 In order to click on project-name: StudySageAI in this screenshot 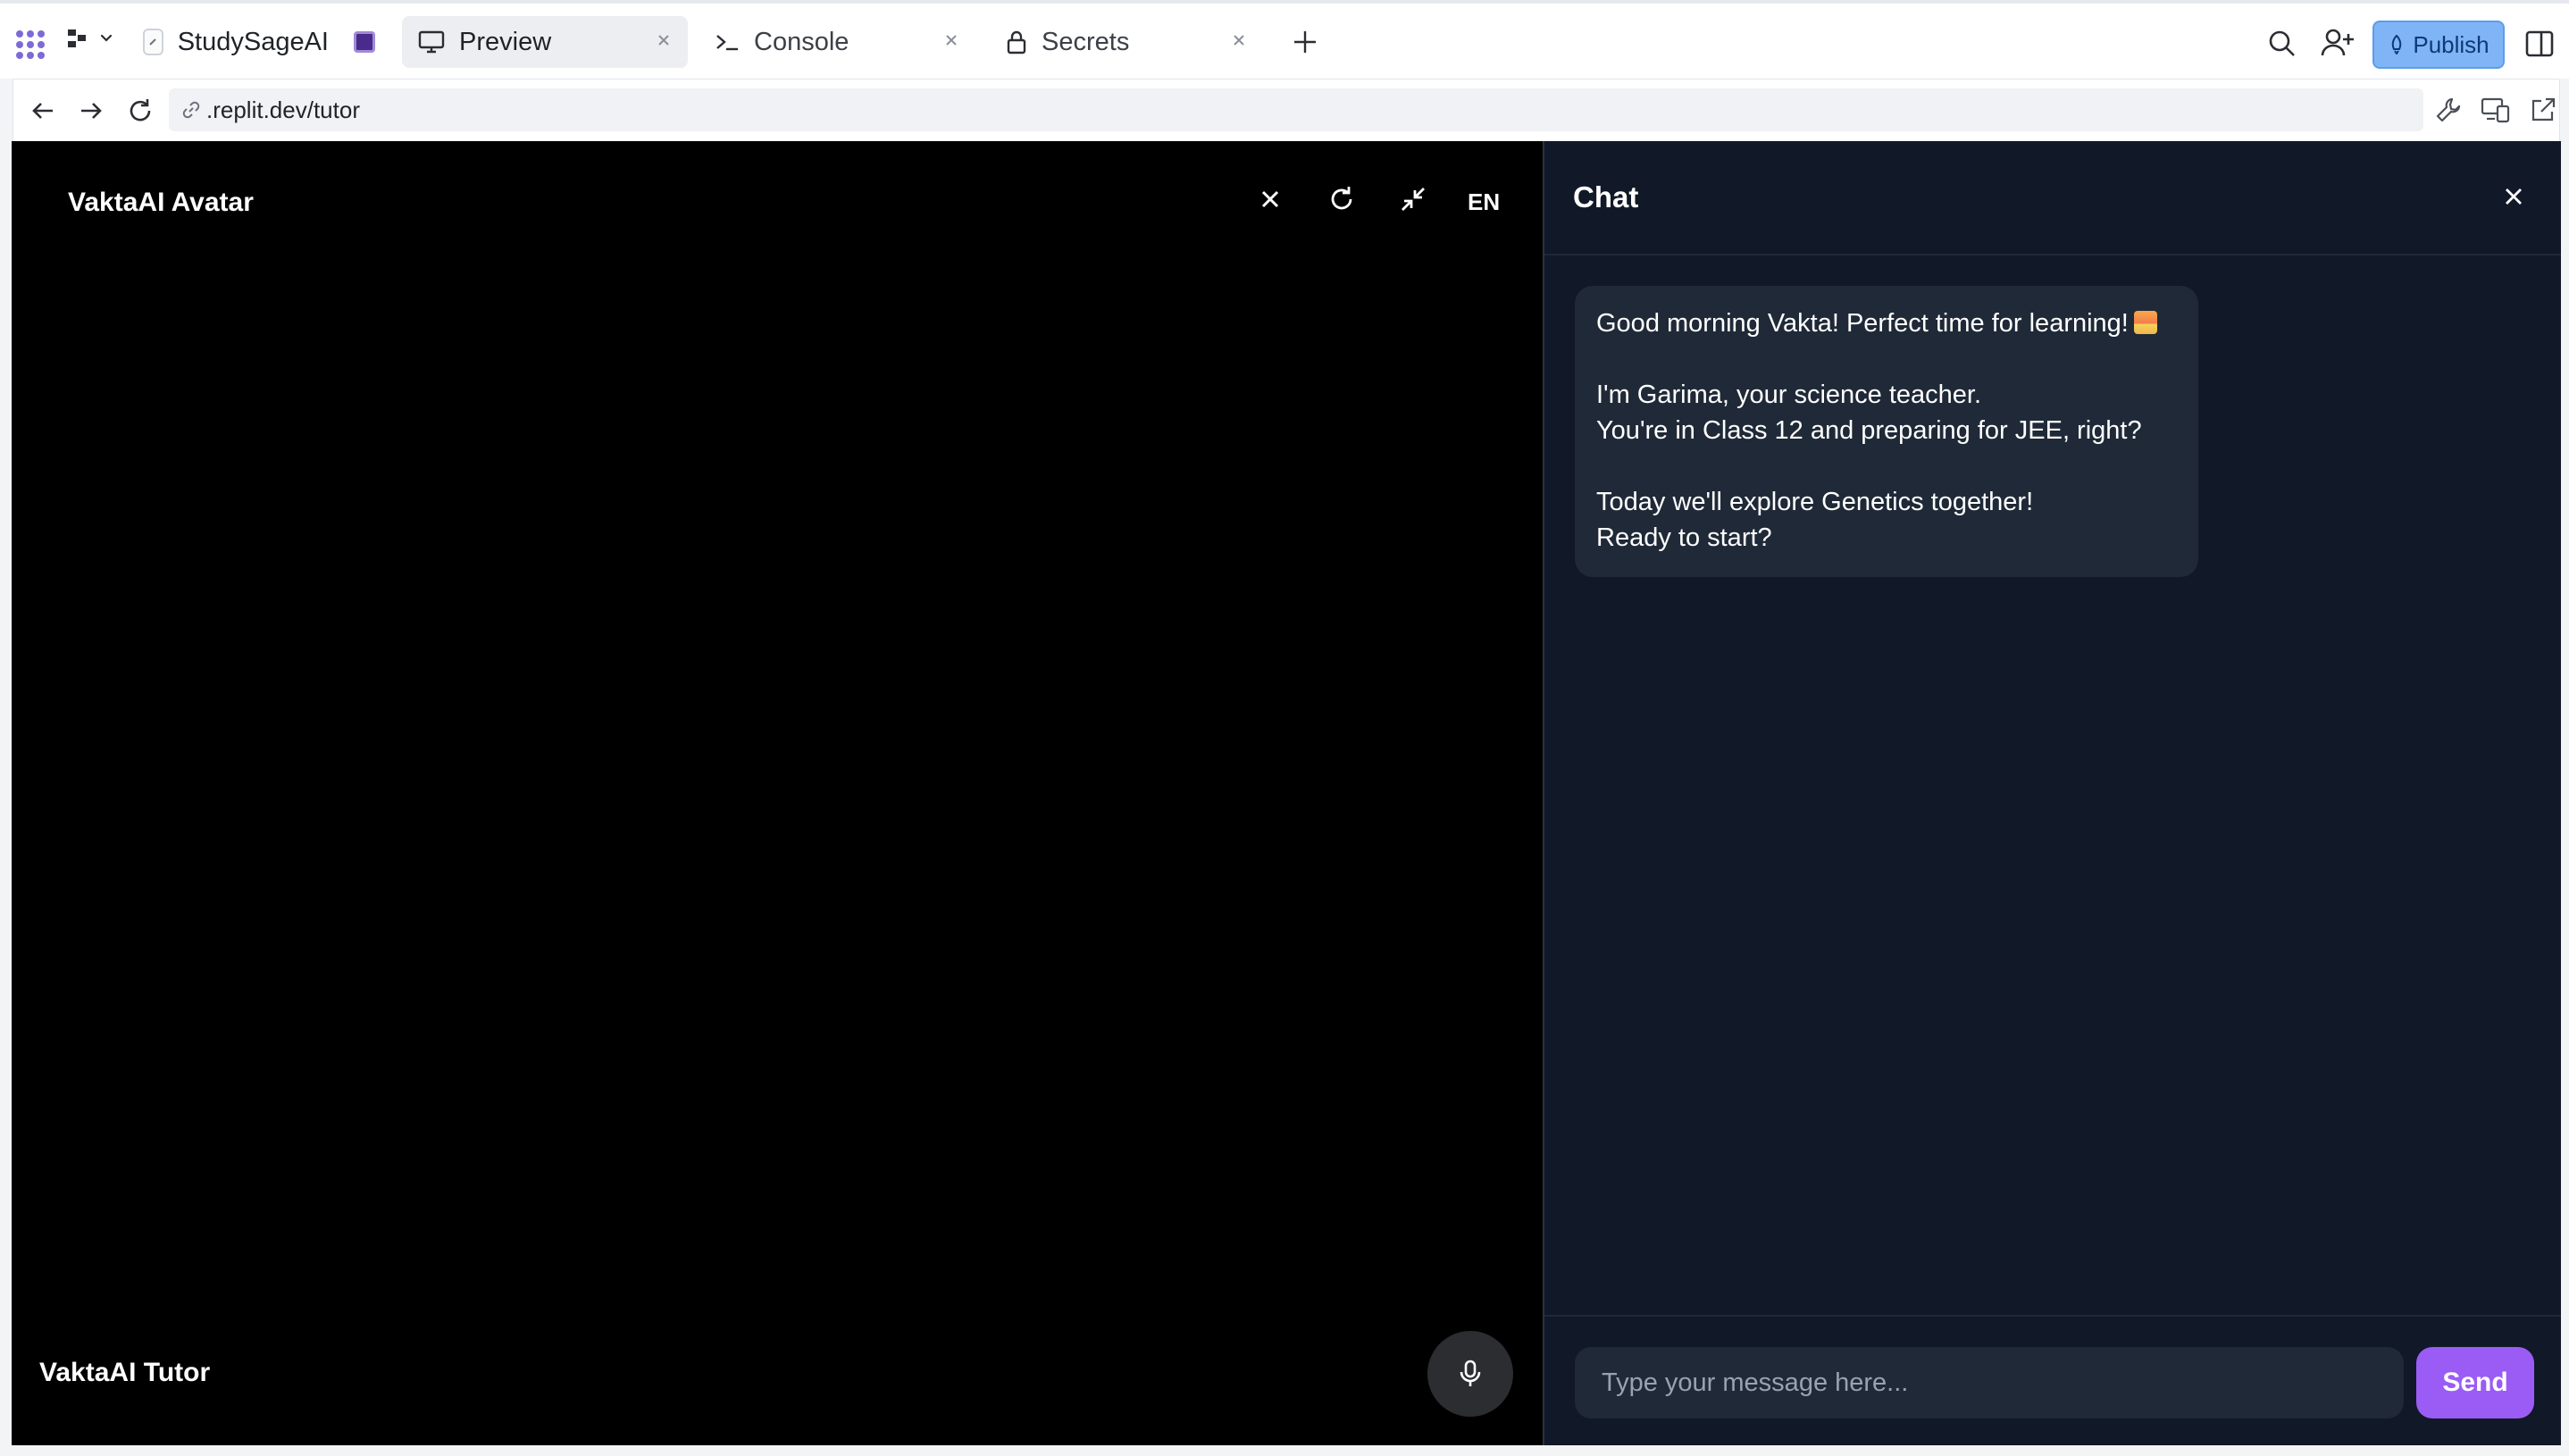, I will do `click(253, 41)`.